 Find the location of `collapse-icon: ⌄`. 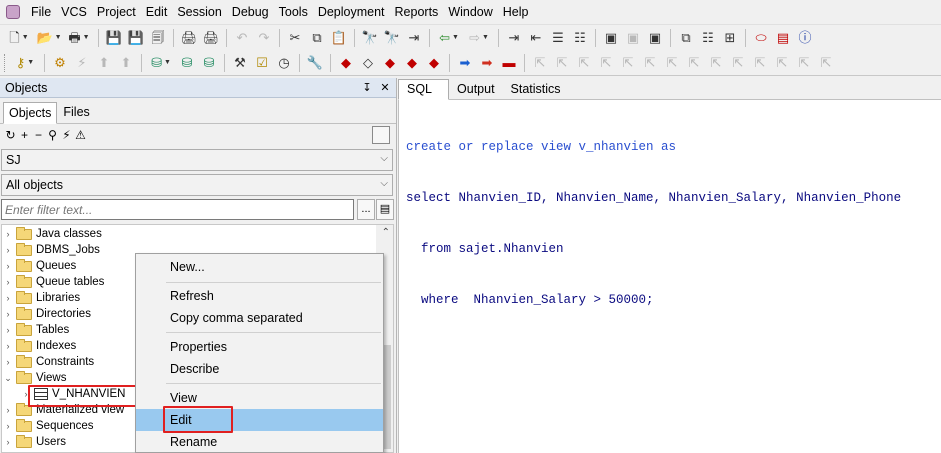

collapse-icon: ⌄ is located at coordinates (8, 378).